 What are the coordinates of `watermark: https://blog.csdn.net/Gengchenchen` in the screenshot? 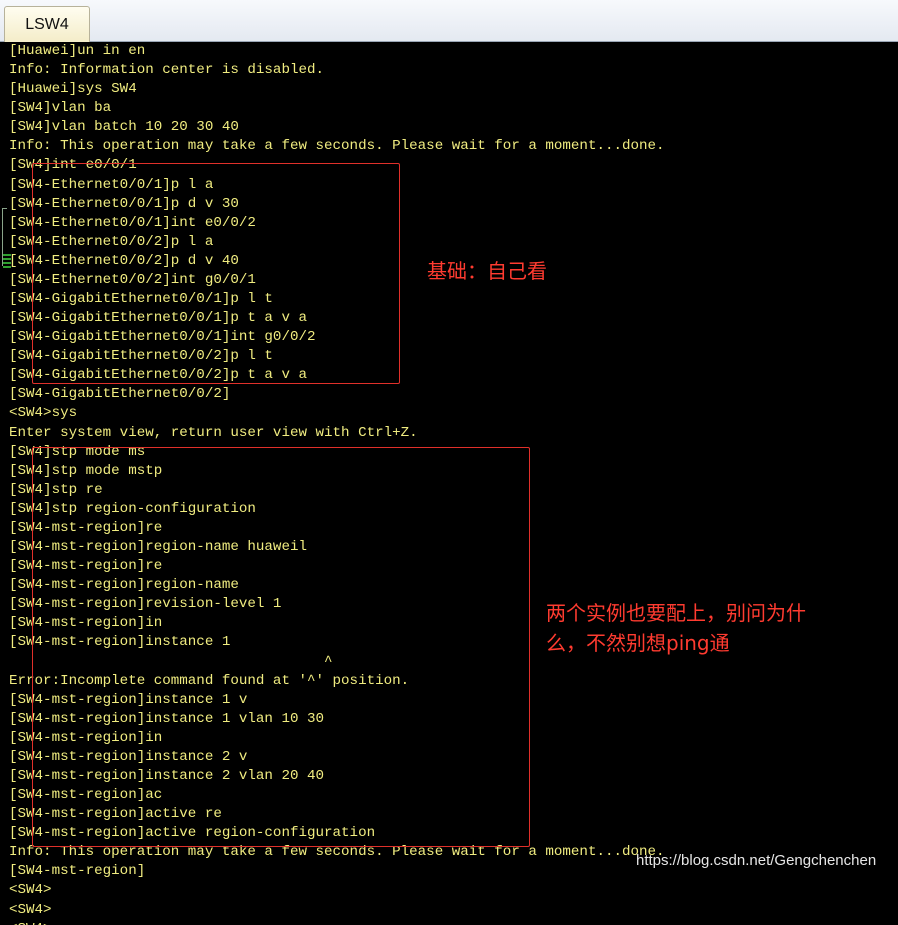 It's located at (756, 860).